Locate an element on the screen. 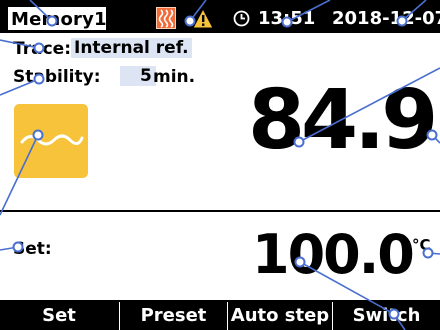 This screenshot has height=330, width=440. clock-time: 13:51 is located at coordinates (287, 18).